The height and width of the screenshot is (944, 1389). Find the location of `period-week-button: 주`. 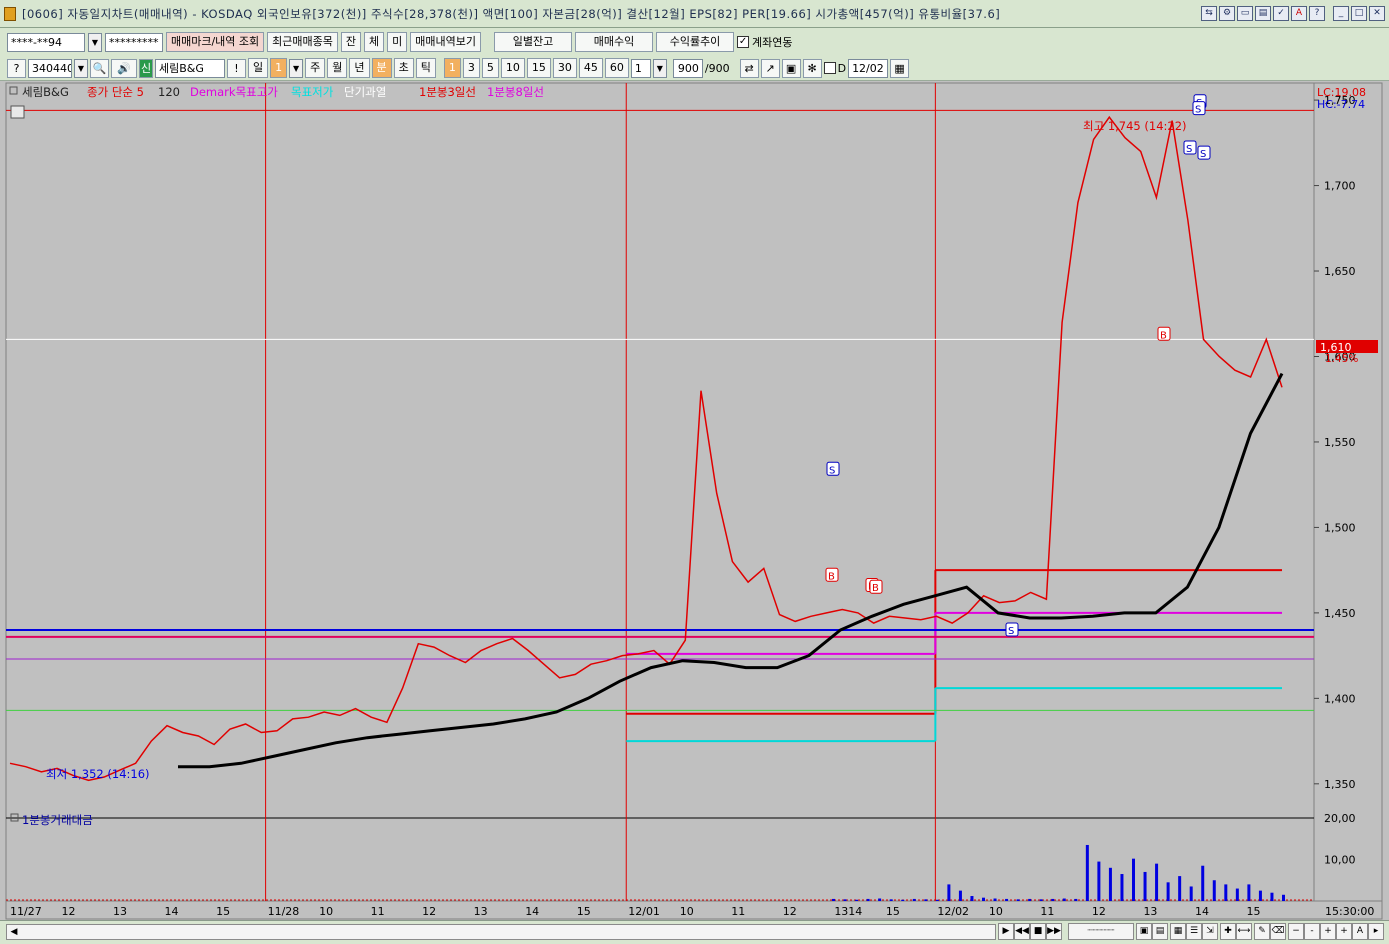

period-week-button: 주 is located at coordinates (315, 68).